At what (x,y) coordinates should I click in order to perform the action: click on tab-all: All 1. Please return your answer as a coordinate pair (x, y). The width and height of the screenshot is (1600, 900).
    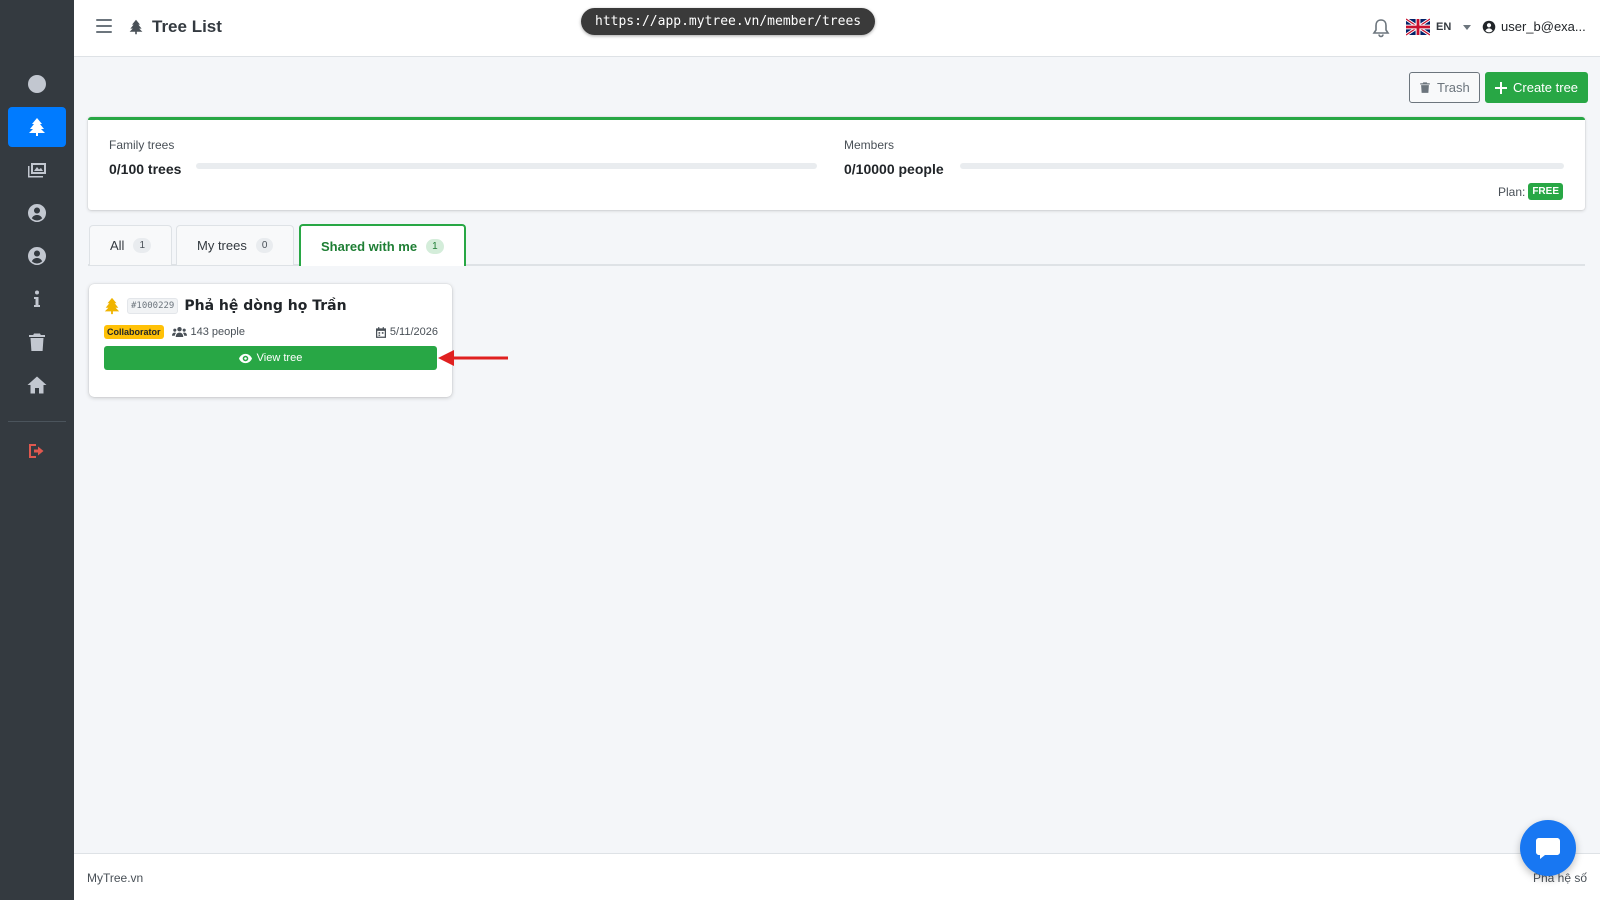
    Looking at the image, I should click on (131, 245).